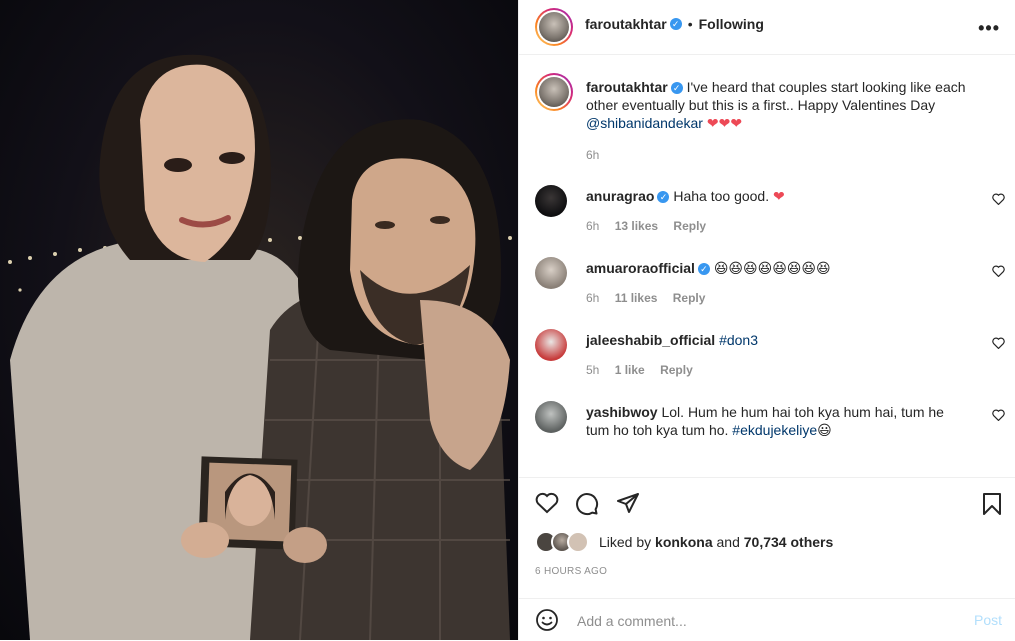 This screenshot has width=1015, height=641. What do you see at coordinates (789, 542) in the screenshot?
I see `likes-count: 70,734 others` at bounding box center [789, 542].